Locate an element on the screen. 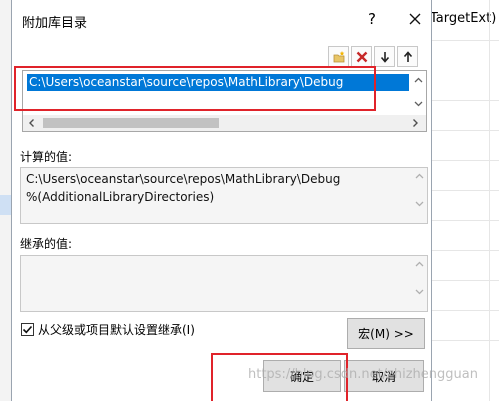 The height and width of the screenshot is (401, 499). list-vertical-scrollbar is located at coordinates (418, 92).